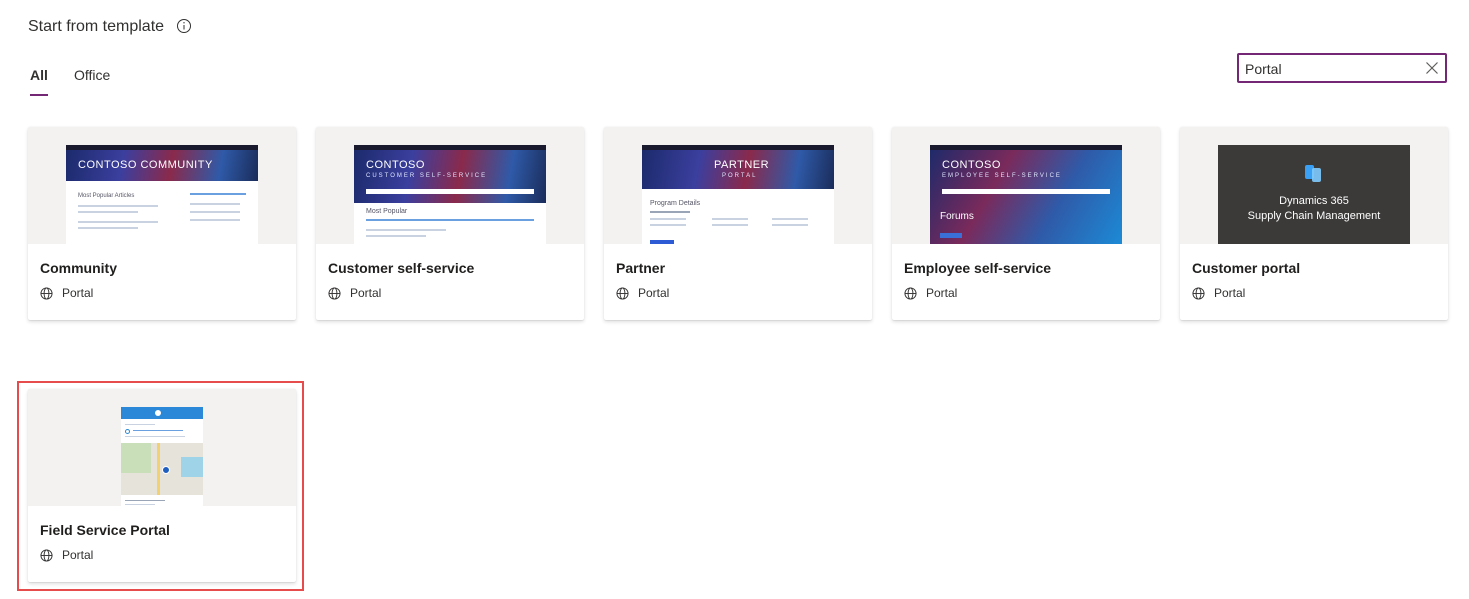 This screenshot has width=1469, height=599. Describe the element at coordinates (641, 268) in the screenshot. I see `card-title: Partner` at that location.